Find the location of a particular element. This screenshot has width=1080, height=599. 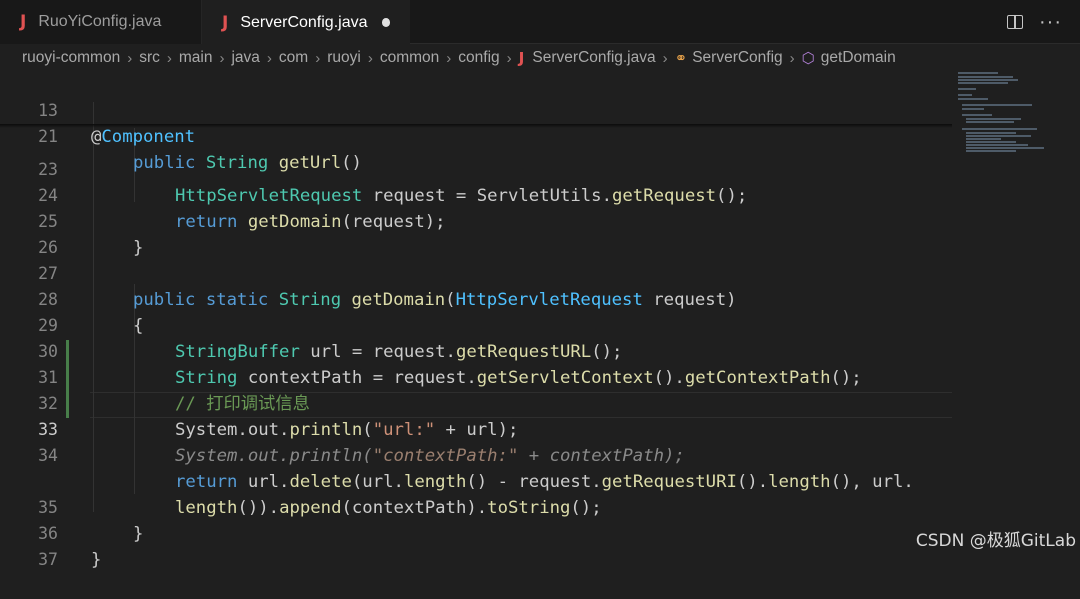

code-line: 32 System.out.println("url:" + url); is located at coordinates (476, 402).